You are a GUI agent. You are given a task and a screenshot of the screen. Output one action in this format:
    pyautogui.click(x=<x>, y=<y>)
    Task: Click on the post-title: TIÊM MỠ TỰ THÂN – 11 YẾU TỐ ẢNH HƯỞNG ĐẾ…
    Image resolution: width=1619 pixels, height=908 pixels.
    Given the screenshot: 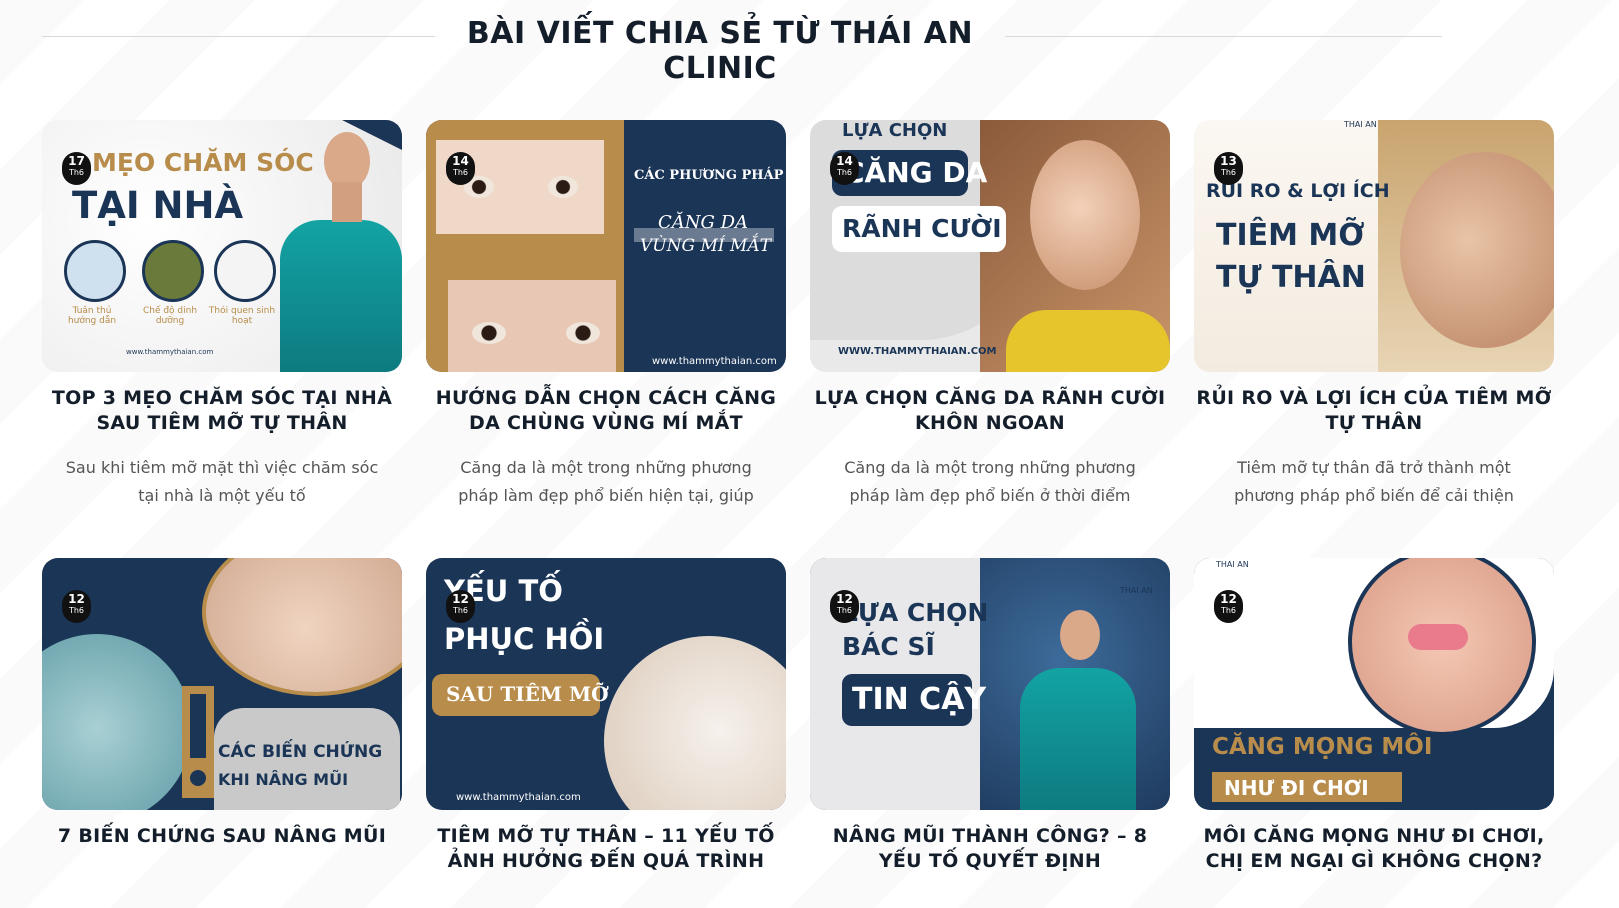 What is the action you would take?
    pyautogui.click(x=606, y=849)
    